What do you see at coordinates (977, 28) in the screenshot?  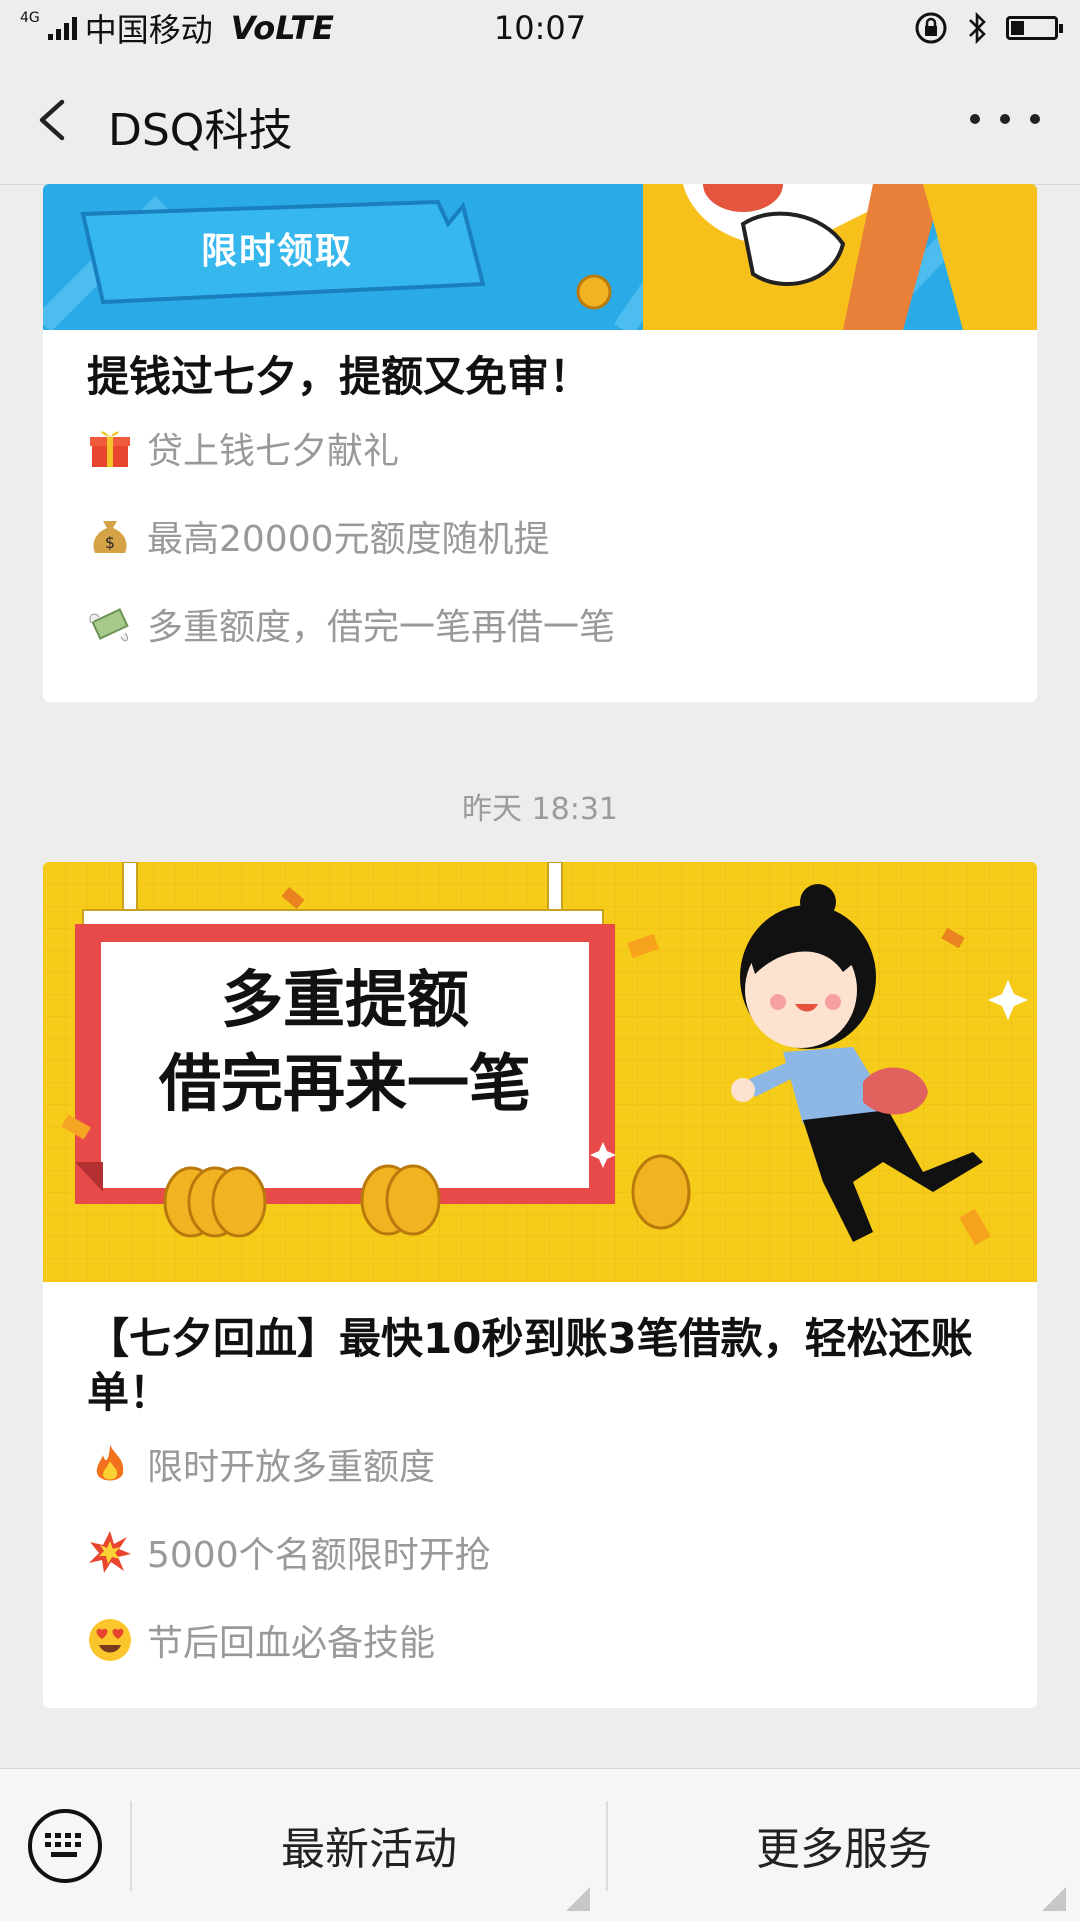 I see `bluetooth-icon` at bounding box center [977, 28].